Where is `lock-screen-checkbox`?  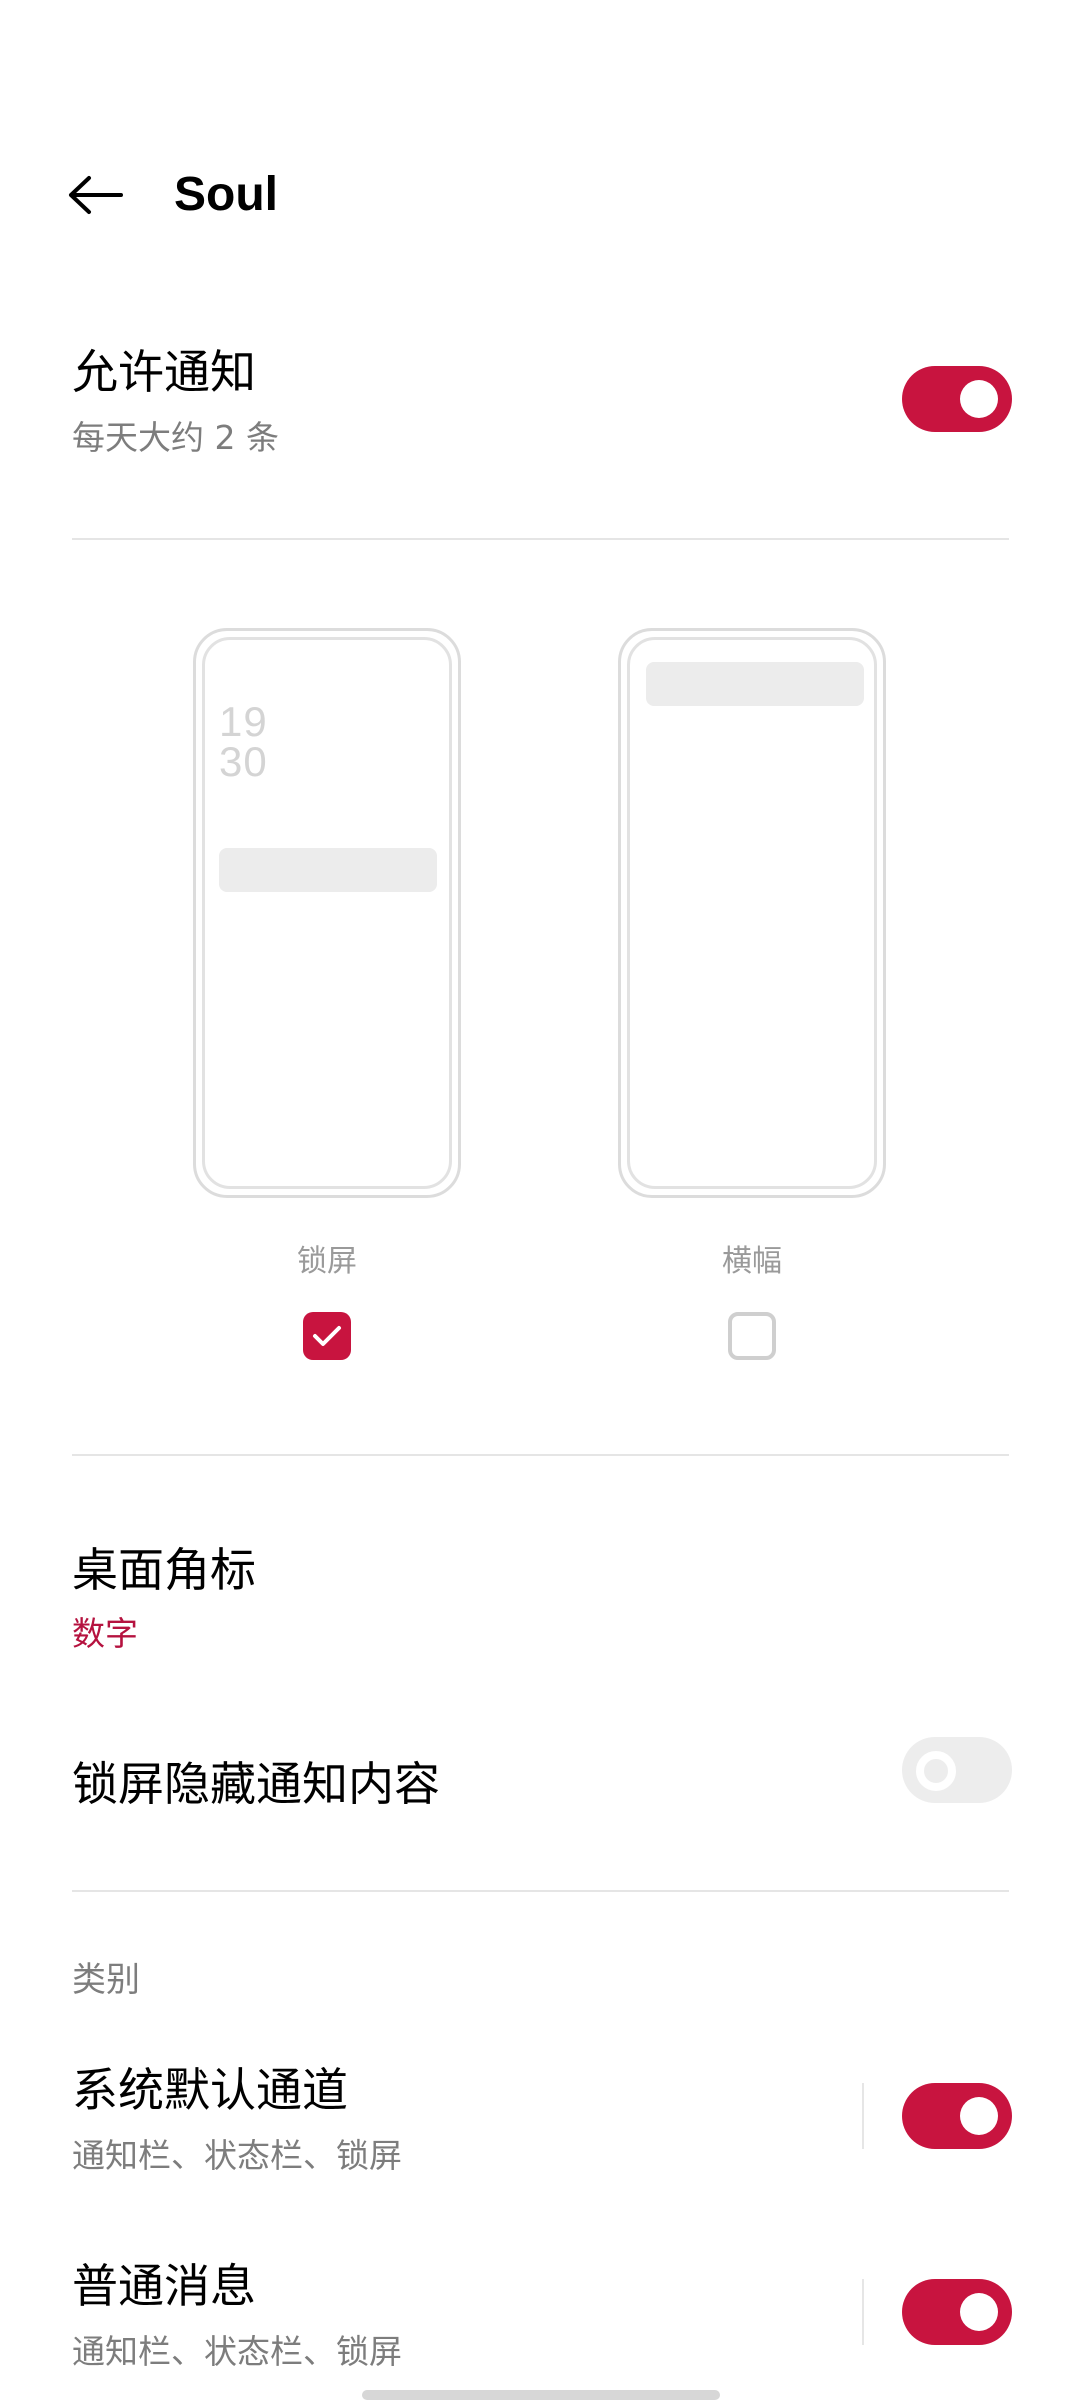 lock-screen-checkbox is located at coordinates (327, 1336).